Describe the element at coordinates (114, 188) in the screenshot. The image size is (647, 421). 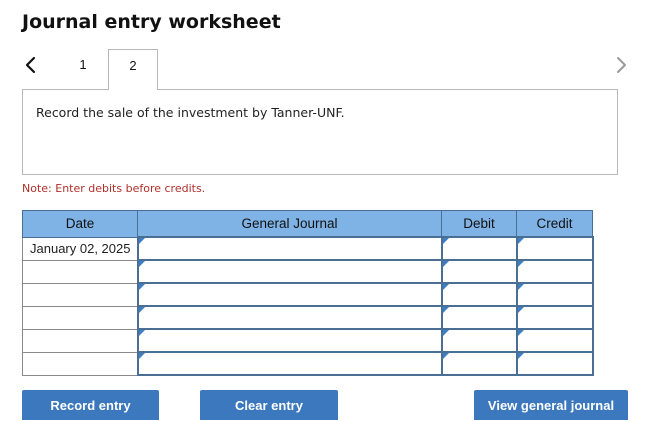
I see `note-text: Note: Enter debits before credits.` at that location.